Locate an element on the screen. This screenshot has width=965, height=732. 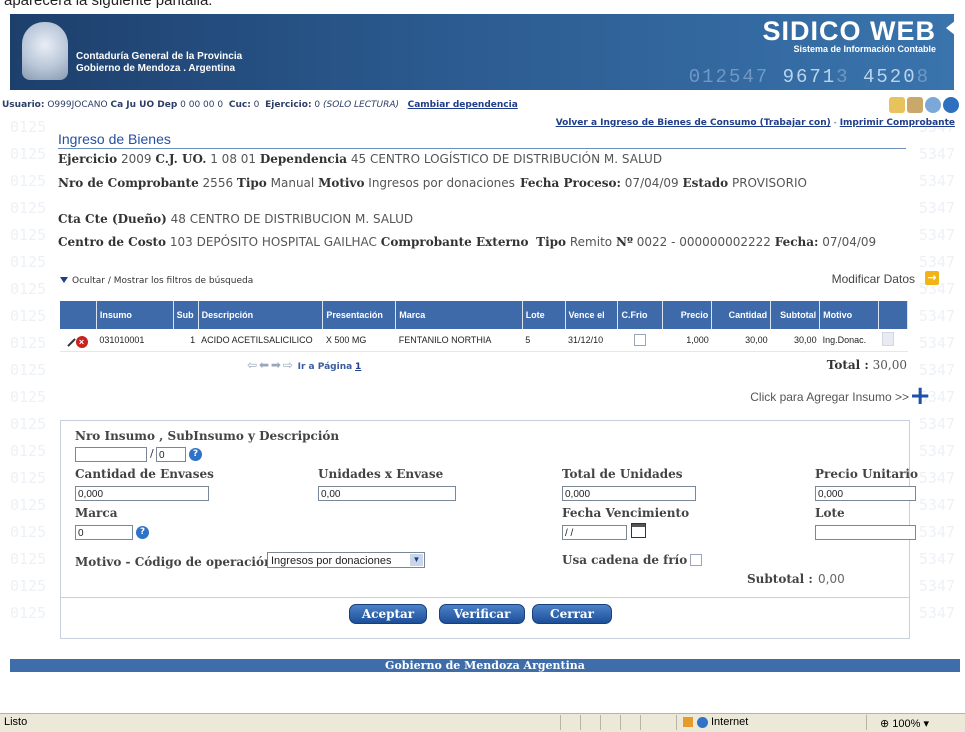
col-presentacion: Presentación is located at coordinates (359, 315).